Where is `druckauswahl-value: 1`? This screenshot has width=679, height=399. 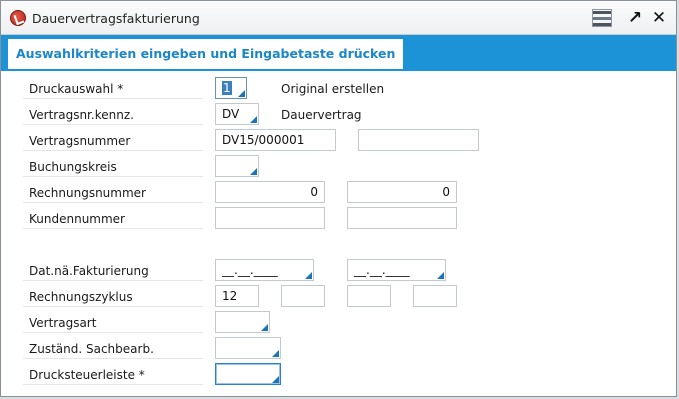 druckauswahl-value: 1 is located at coordinates (227, 88).